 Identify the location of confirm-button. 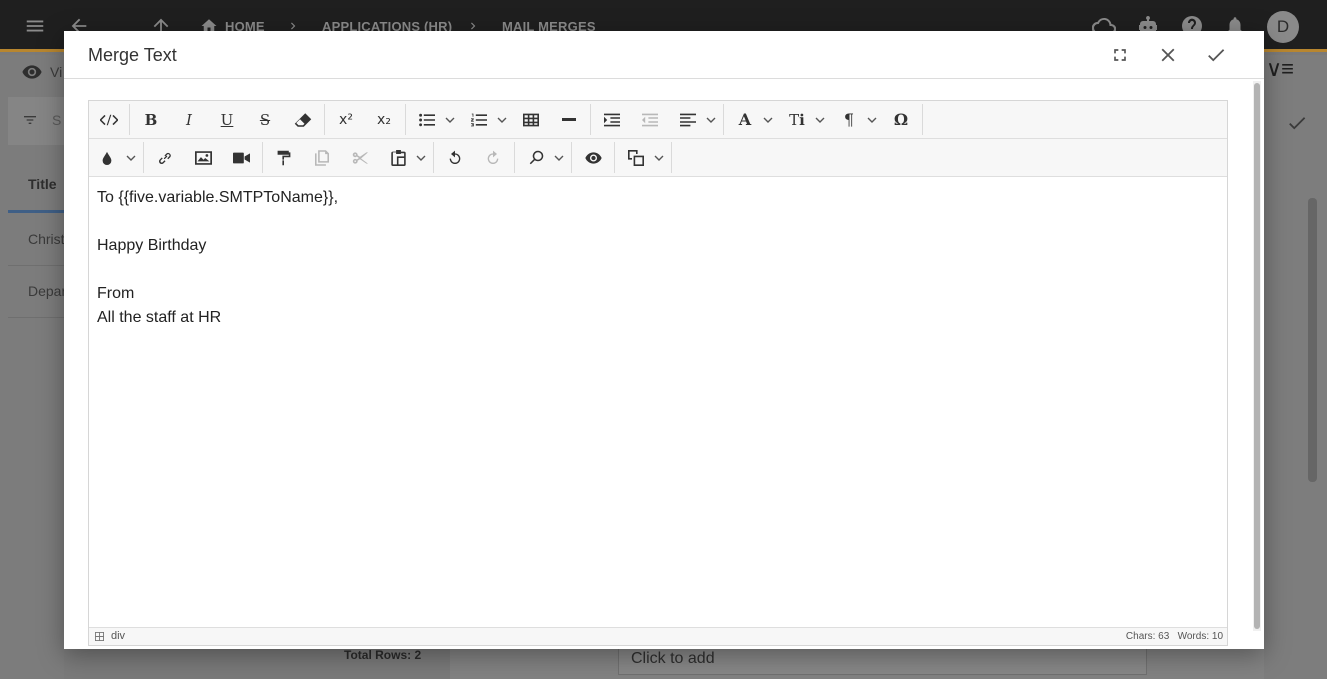
(1216, 55).